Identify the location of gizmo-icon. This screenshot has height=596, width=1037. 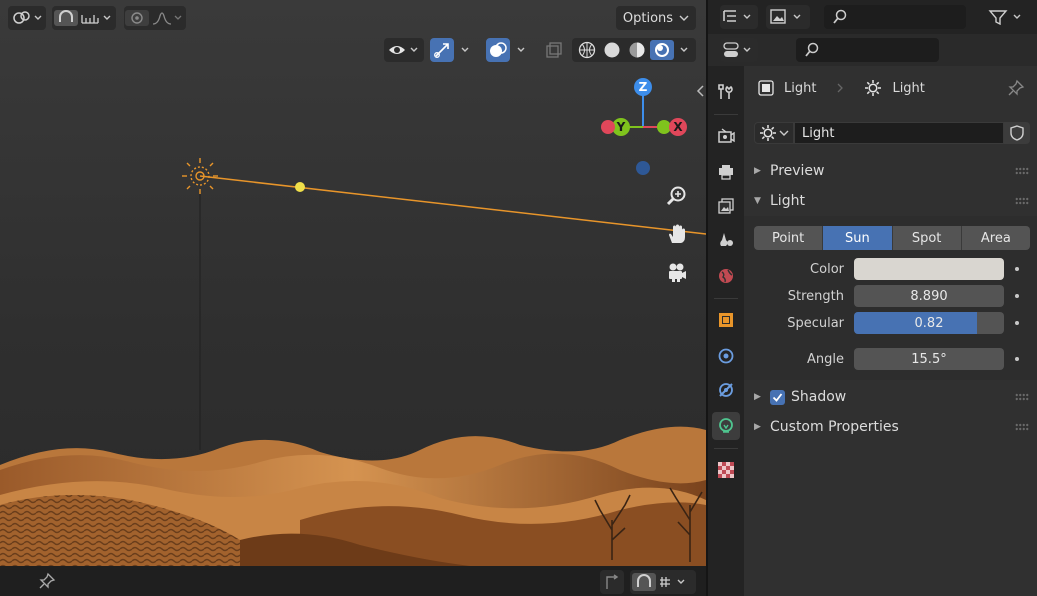
(449, 50).